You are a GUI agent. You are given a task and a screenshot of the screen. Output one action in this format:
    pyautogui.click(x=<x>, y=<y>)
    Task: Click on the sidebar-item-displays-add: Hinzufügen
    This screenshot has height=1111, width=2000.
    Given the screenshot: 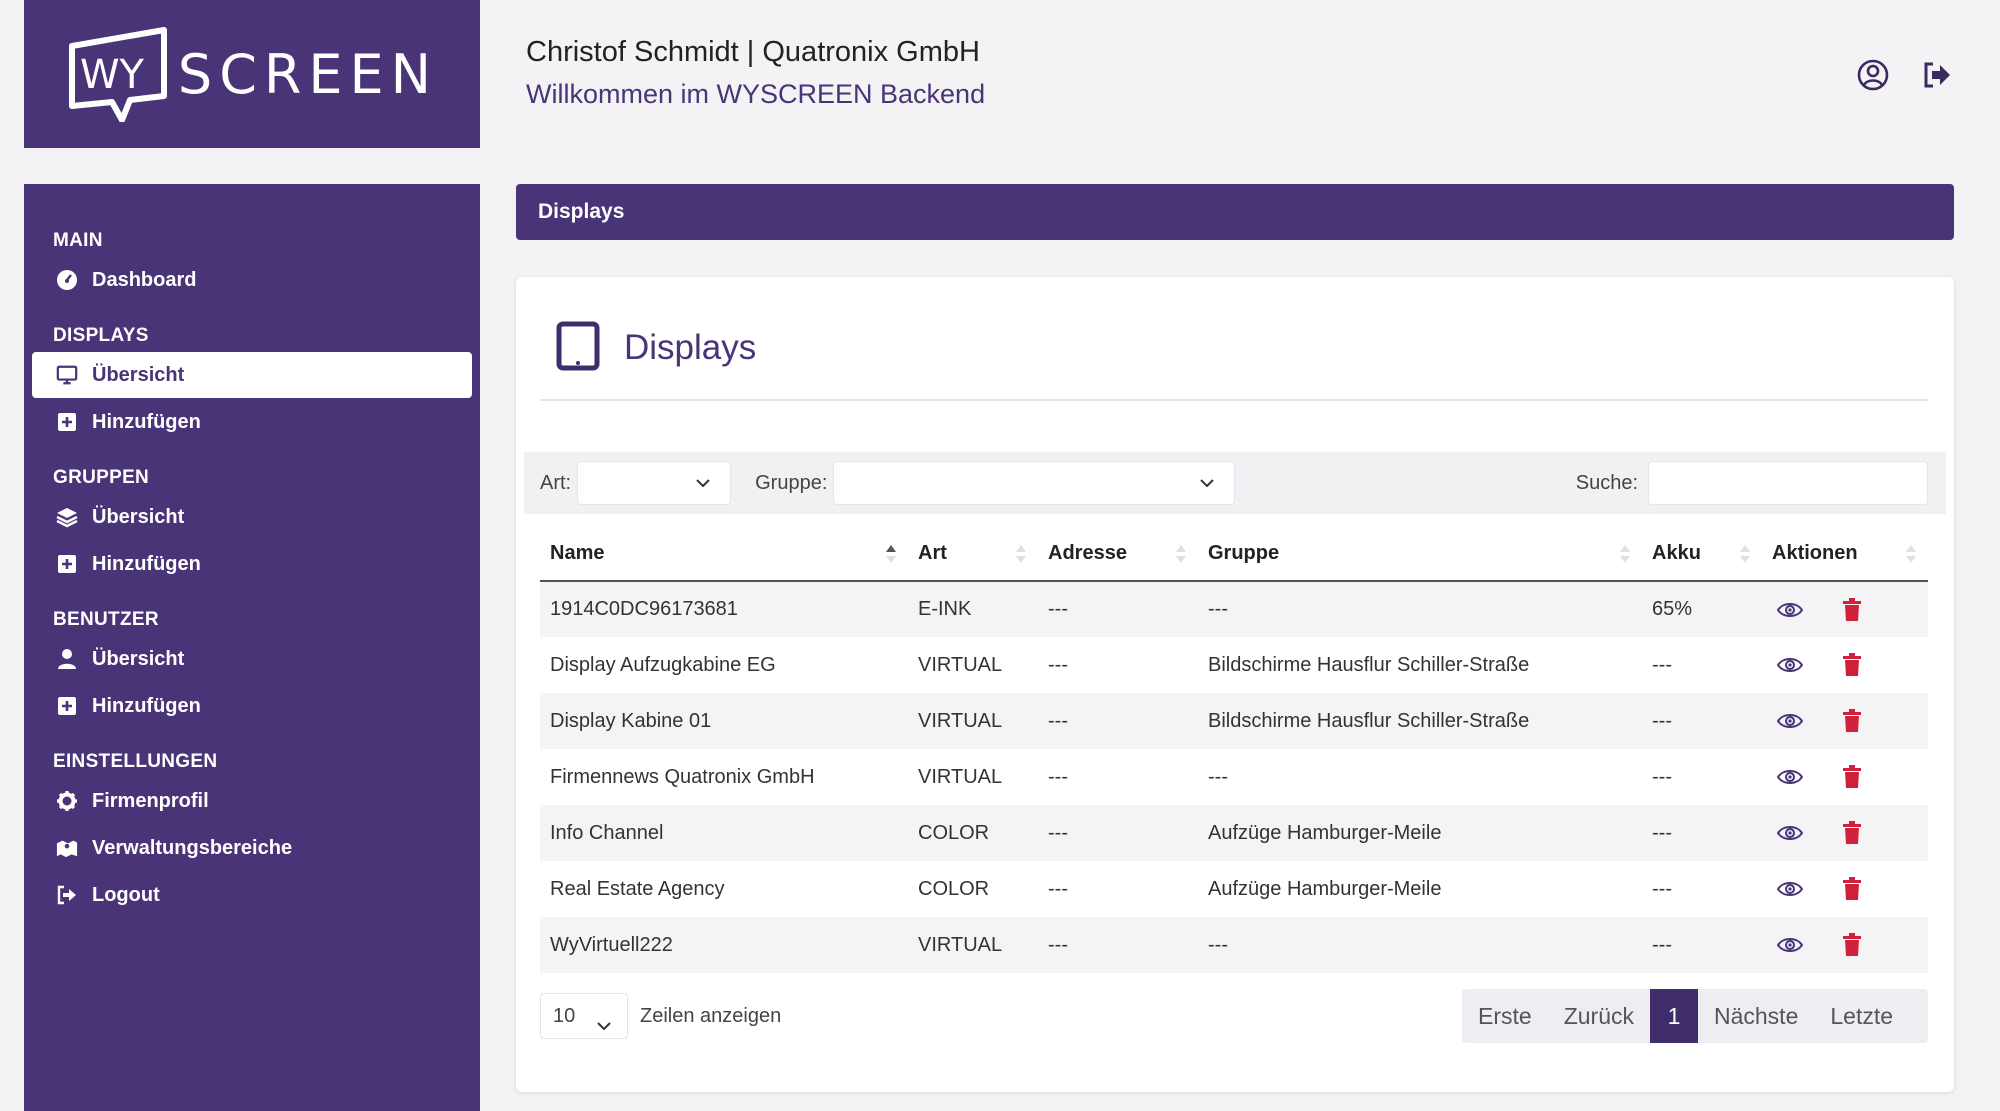 What is the action you would take?
    pyautogui.click(x=252, y=422)
    